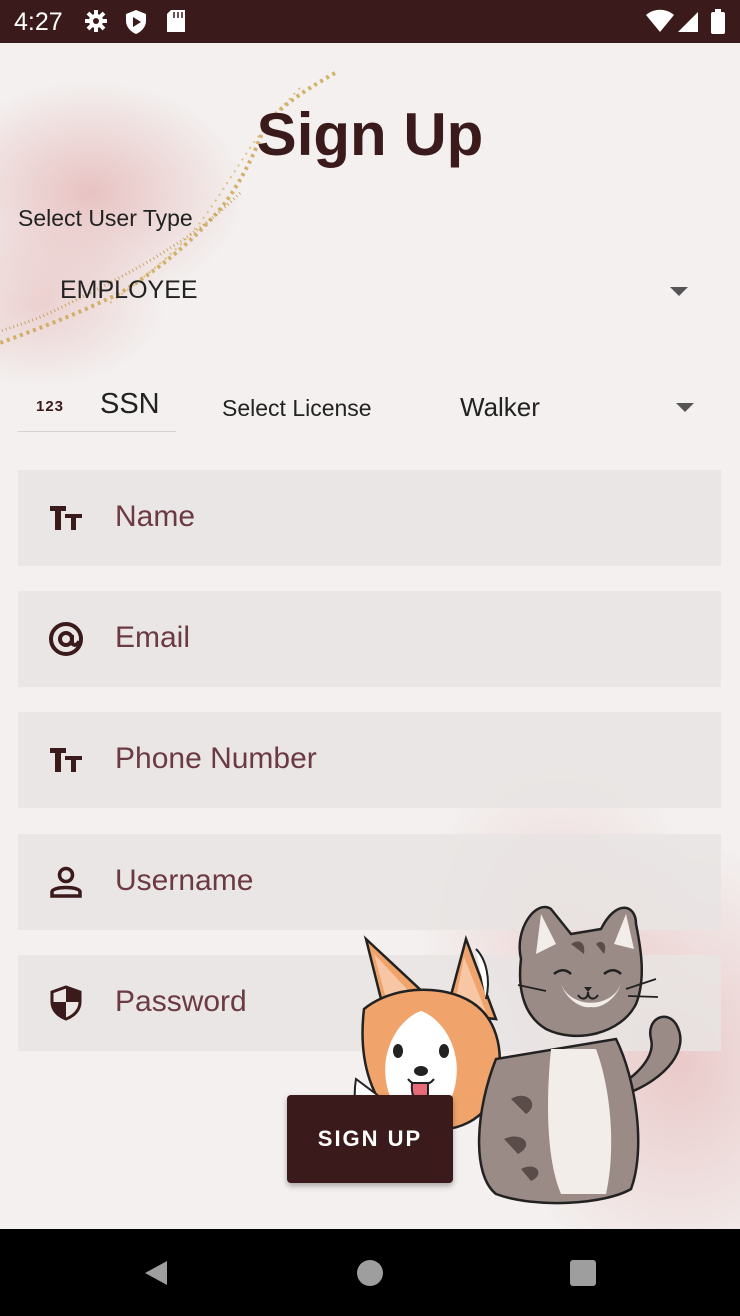  Describe the element at coordinates (579, 1055) in the screenshot. I see `tabby-cat-drawing` at that location.